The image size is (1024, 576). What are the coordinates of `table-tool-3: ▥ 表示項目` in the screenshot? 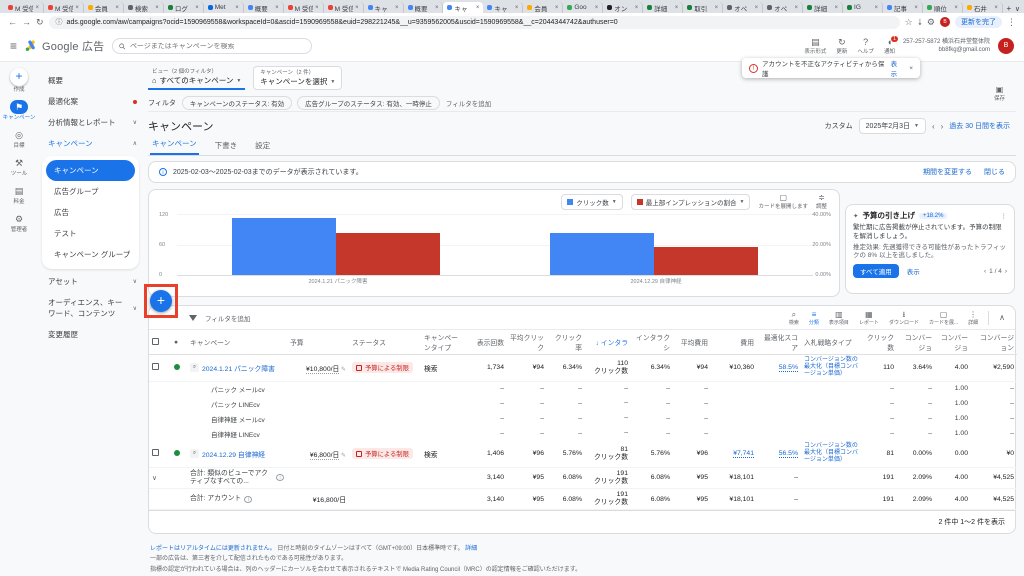 It's located at (839, 318).